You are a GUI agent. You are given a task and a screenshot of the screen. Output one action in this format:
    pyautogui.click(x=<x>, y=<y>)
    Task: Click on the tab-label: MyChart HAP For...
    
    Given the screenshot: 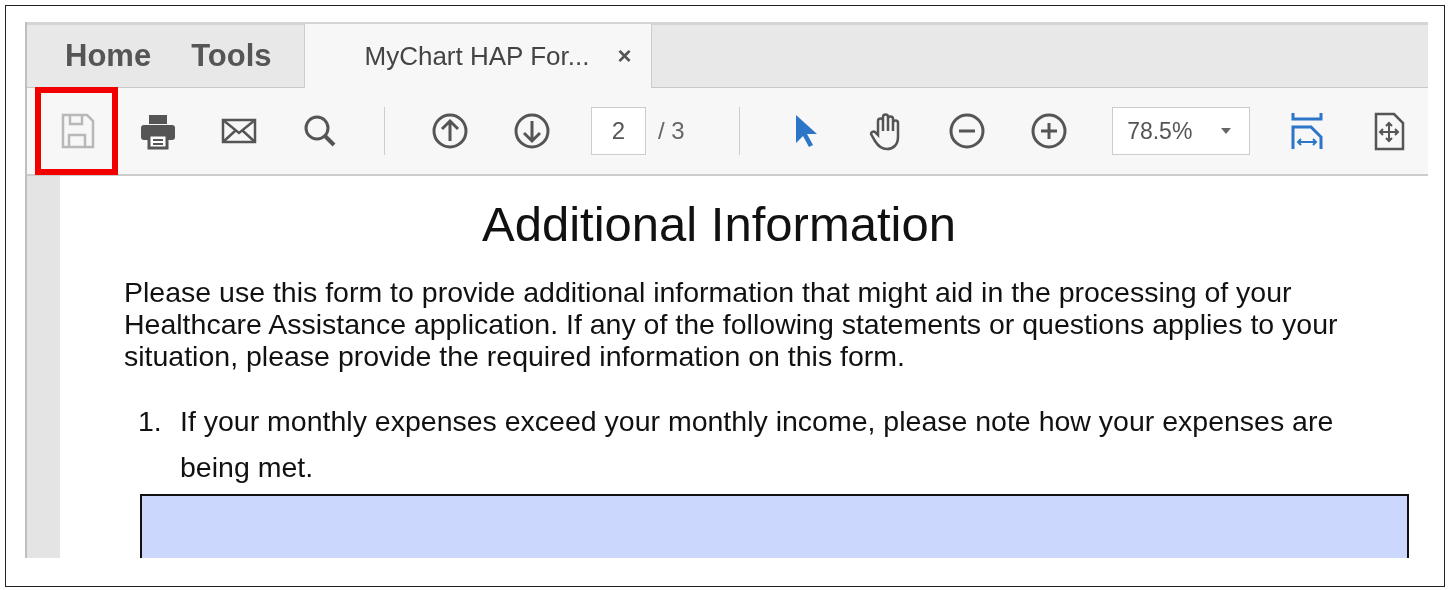 What is the action you would take?
    pyautogui.click(x=477, y=56)
    